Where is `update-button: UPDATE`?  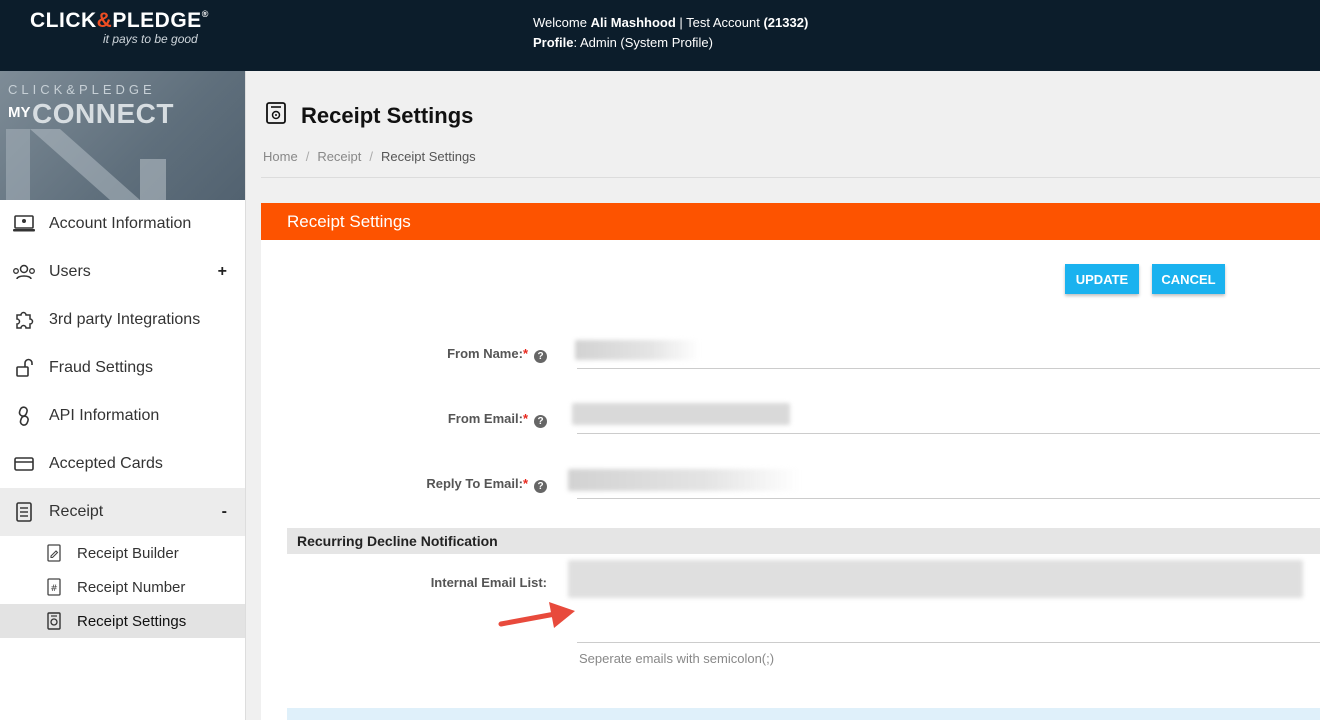 update-button: UPDATE is located at coordinates (1102, 279).